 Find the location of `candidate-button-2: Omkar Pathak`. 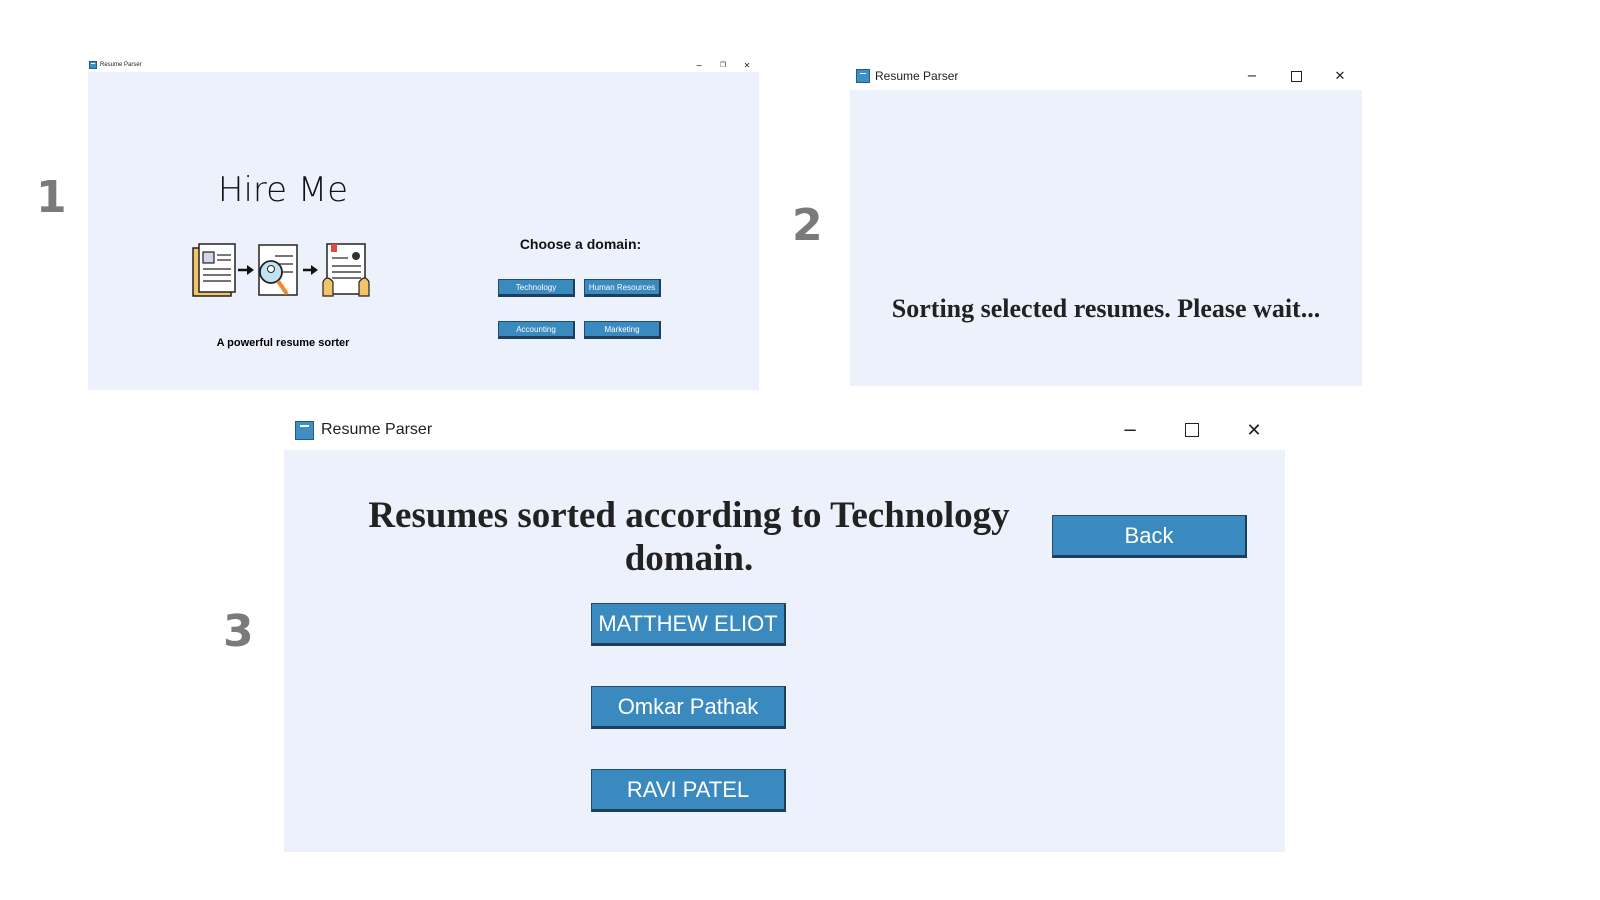

candidate-button-2: Omkar Pathak is located at coordinates (688, 707).